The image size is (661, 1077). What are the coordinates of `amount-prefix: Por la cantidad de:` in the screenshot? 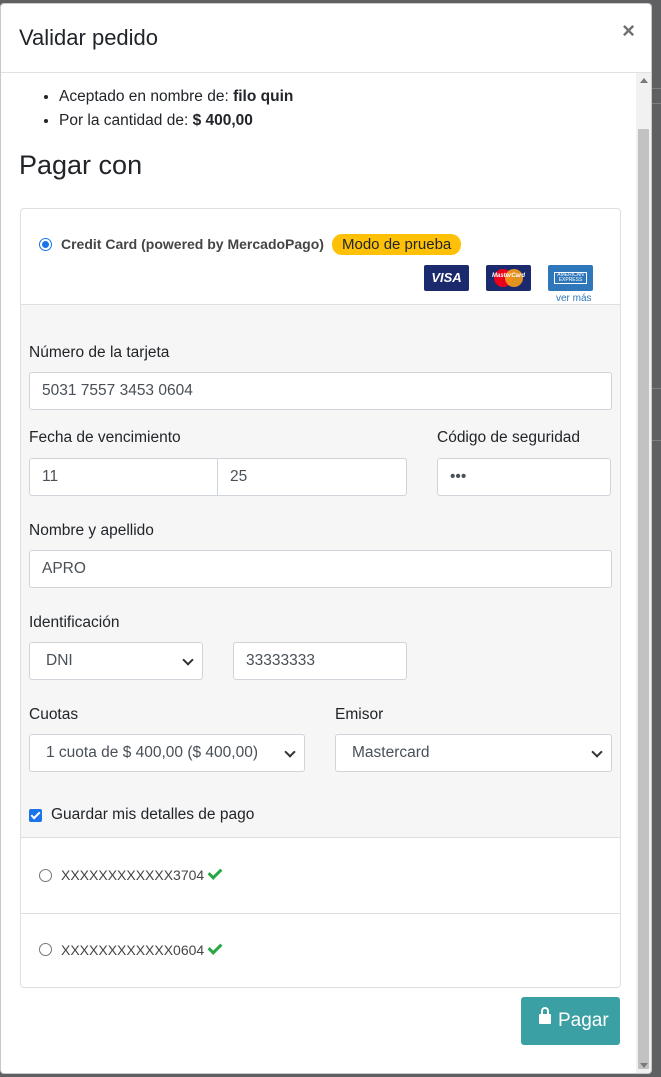 It's located at (124, 120).